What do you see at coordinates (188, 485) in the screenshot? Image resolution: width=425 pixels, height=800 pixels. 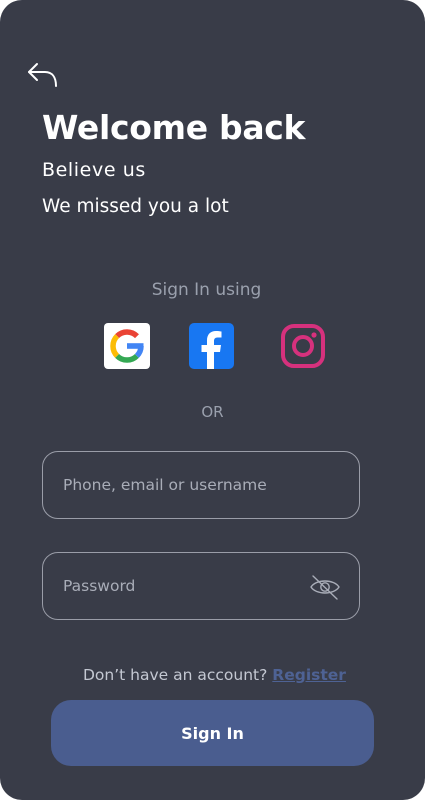 I see `username-input` at bounding box center [188, 485].